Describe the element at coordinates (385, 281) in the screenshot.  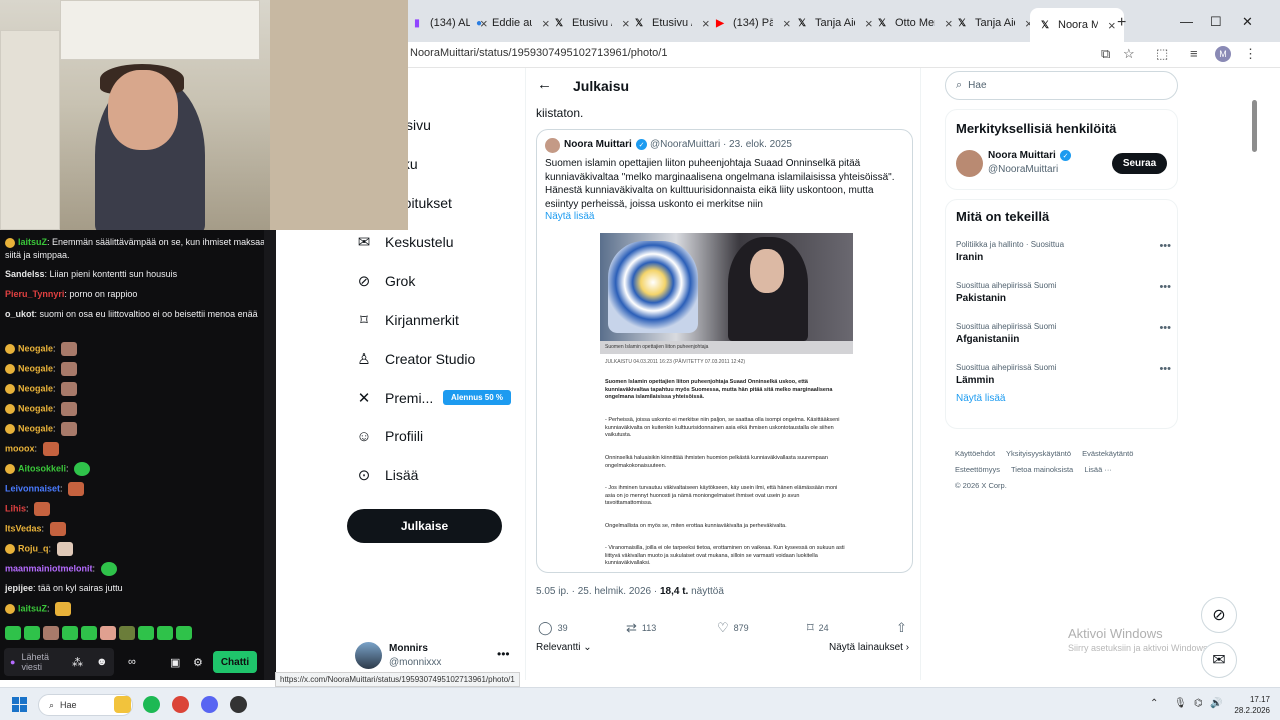
I see `nav-grok: ⊘ Grok` at that location.